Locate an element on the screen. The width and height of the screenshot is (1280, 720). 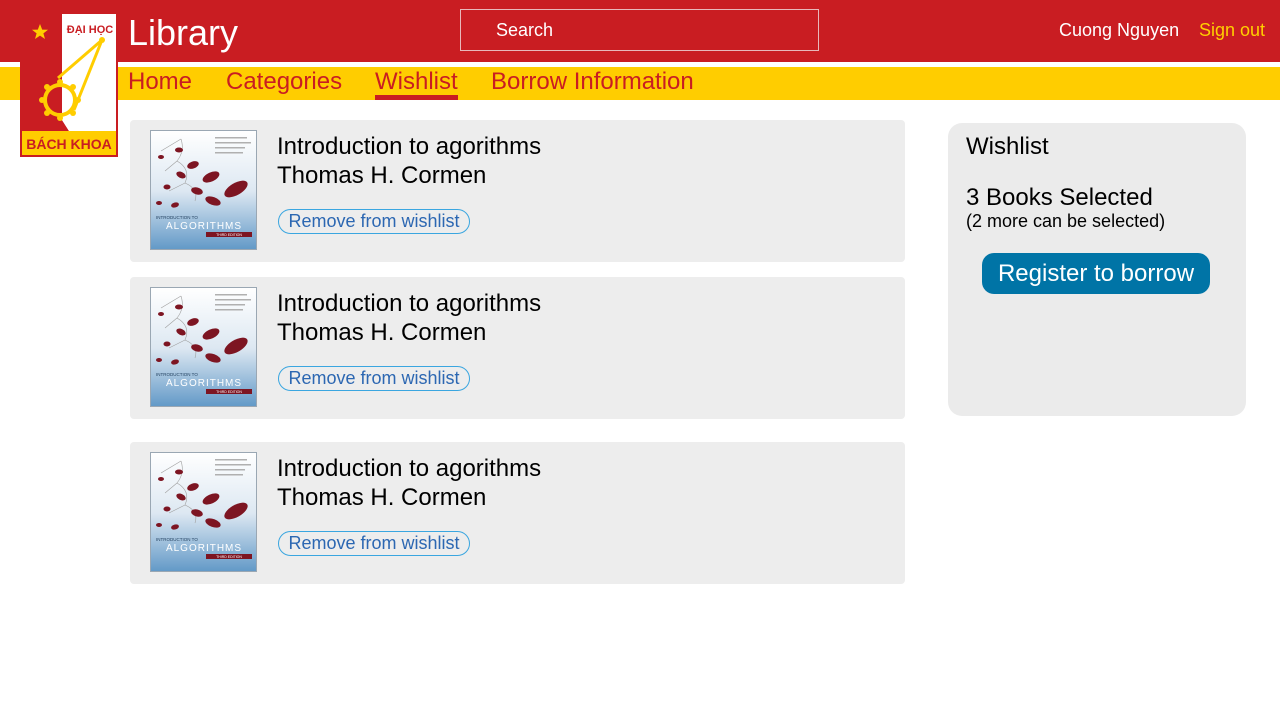
university-logo: ĐẠI HỌC BÁCH KHOA is located at coordinates (69, 84).